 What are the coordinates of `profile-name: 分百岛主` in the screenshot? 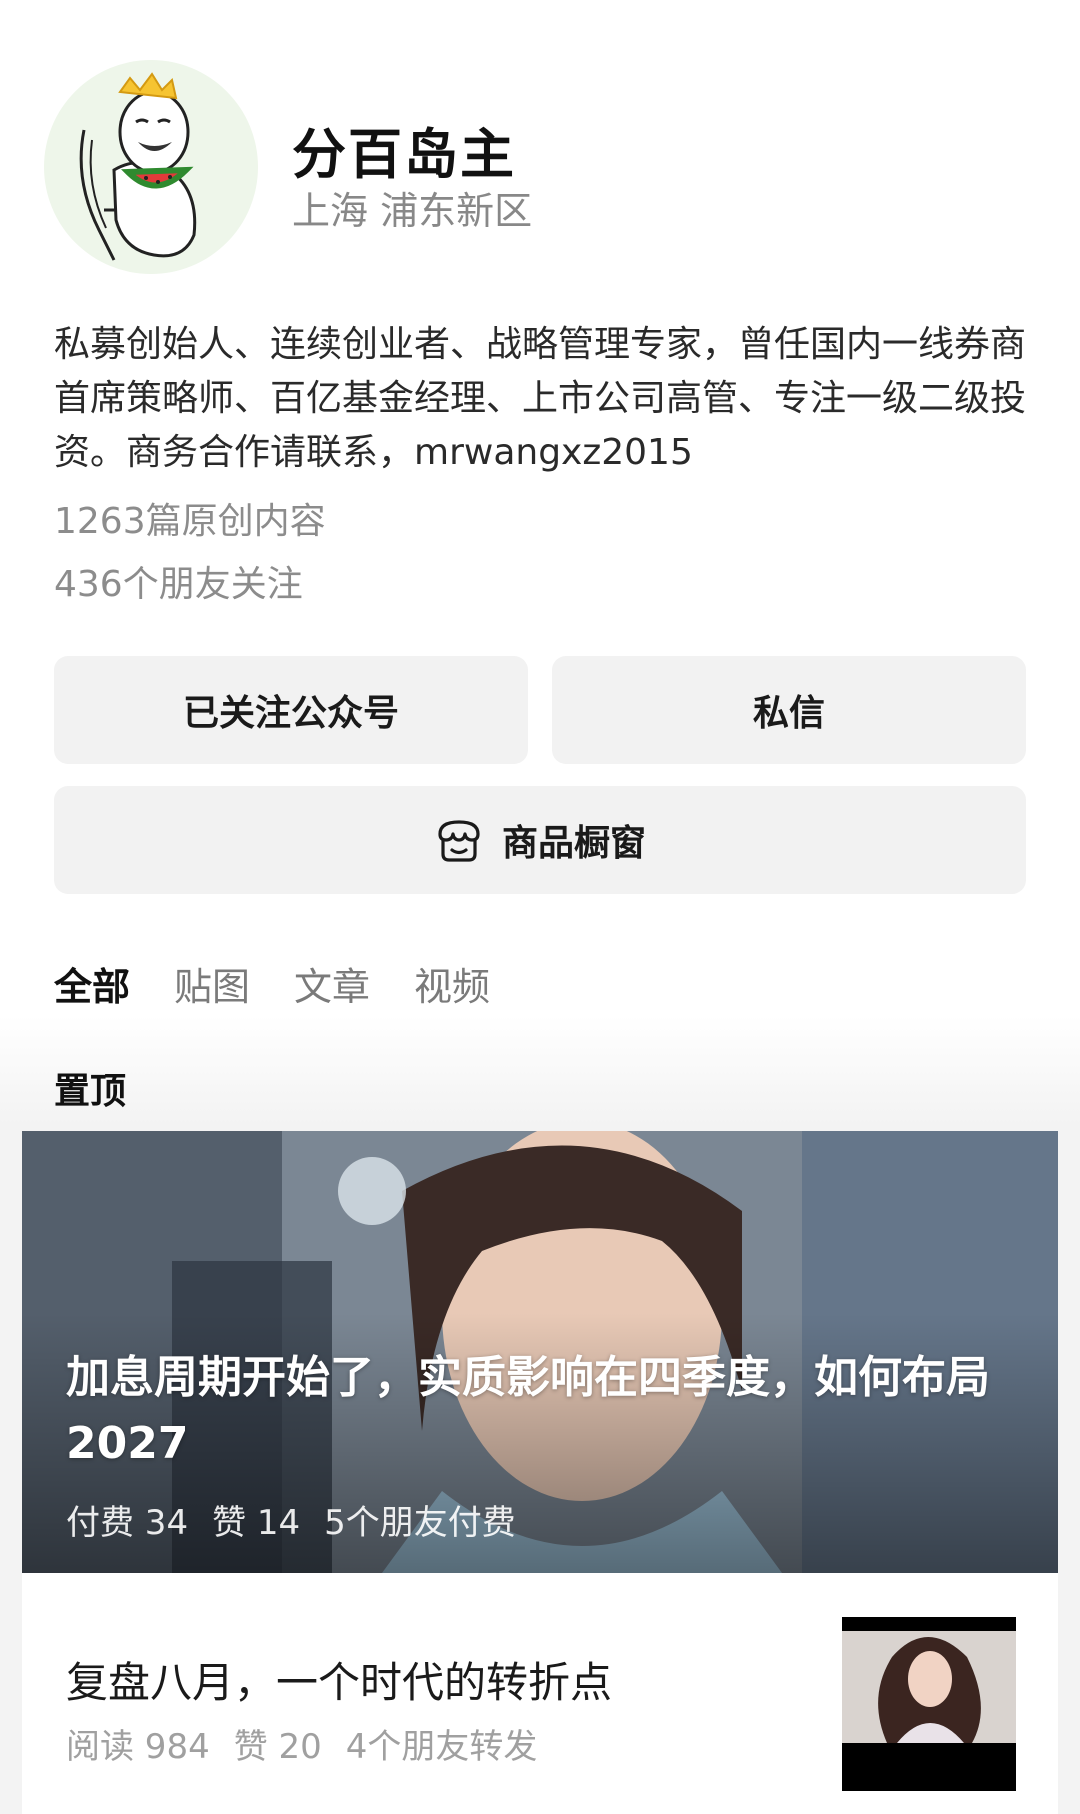 It's located at (404, 154).